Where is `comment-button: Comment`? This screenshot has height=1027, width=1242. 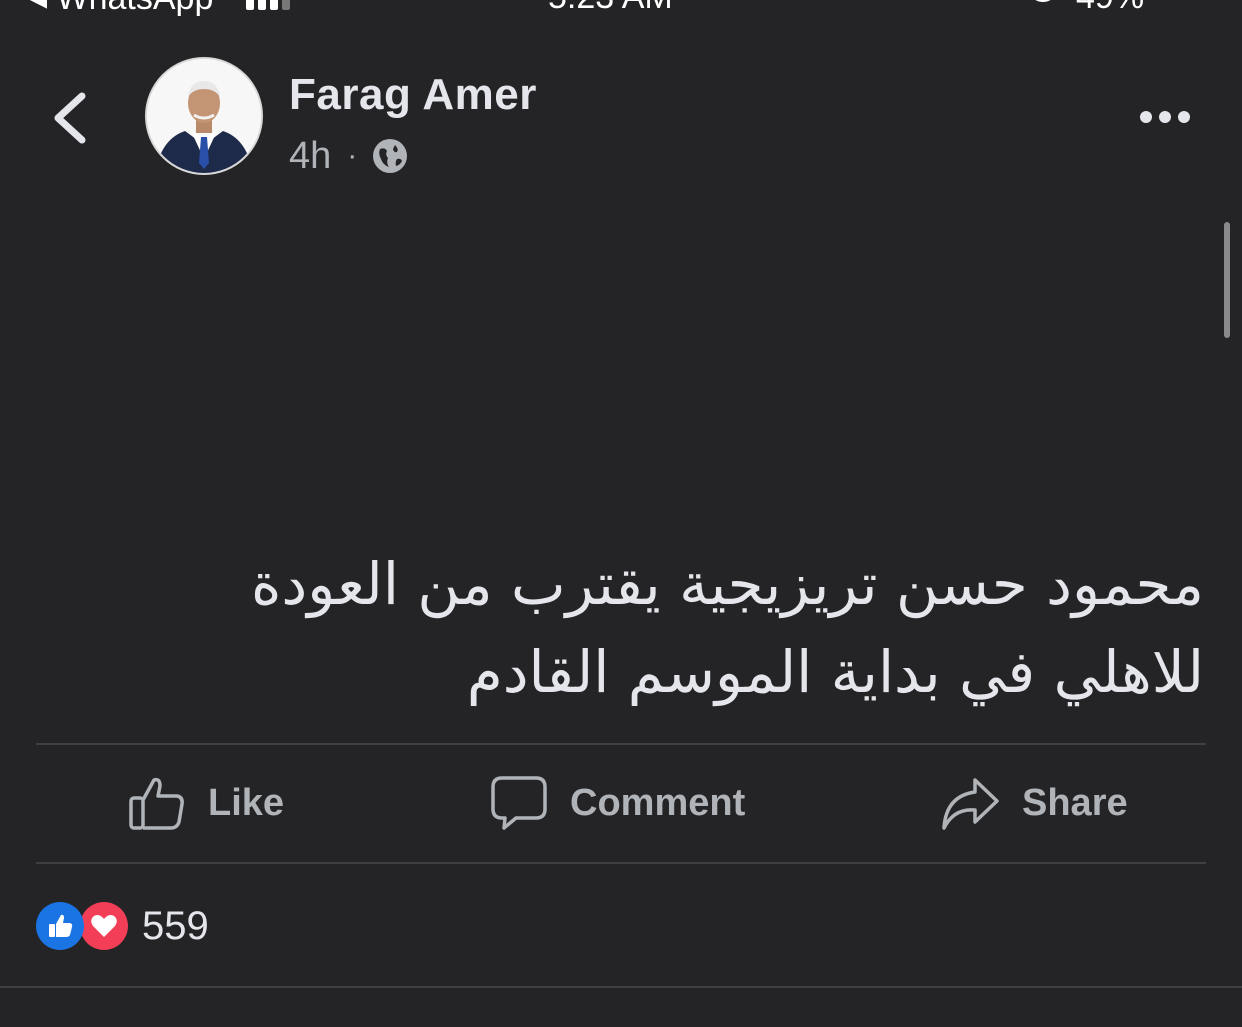
comment-button: Comment is located at coordinates (617, 803).